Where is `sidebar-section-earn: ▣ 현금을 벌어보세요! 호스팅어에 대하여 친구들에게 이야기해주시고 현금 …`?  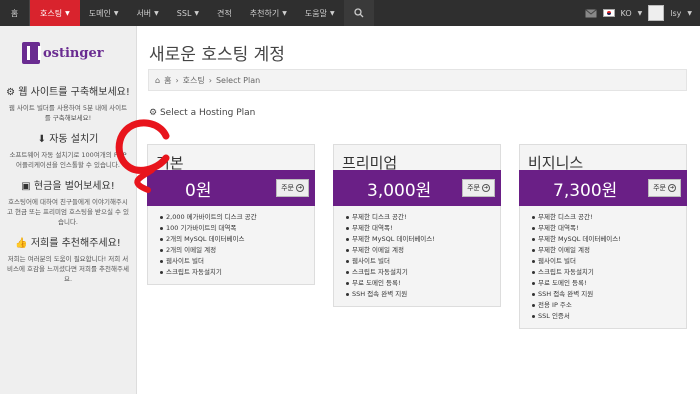
sidebar-section-earn: ▣ 현금을 벌어보세요! 호스팅어에 대하여 친구들에게 이야기해주시고 현금 … is located at coordinates (68, 202).